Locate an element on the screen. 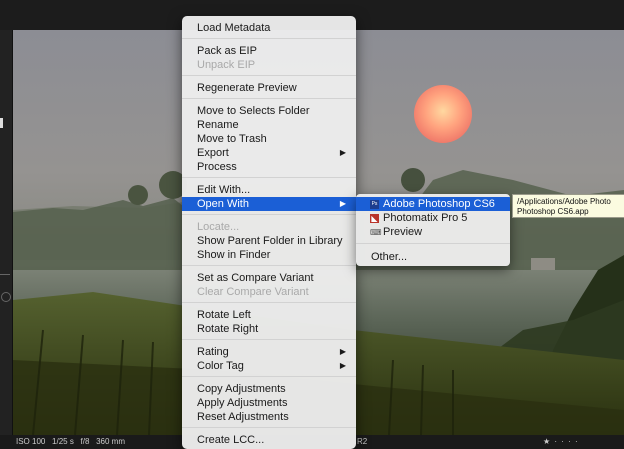 This screenshot has width=624, height=449. tooltip-line-1: /Applications/Adobe Photo is located at coordinates (564, 201).